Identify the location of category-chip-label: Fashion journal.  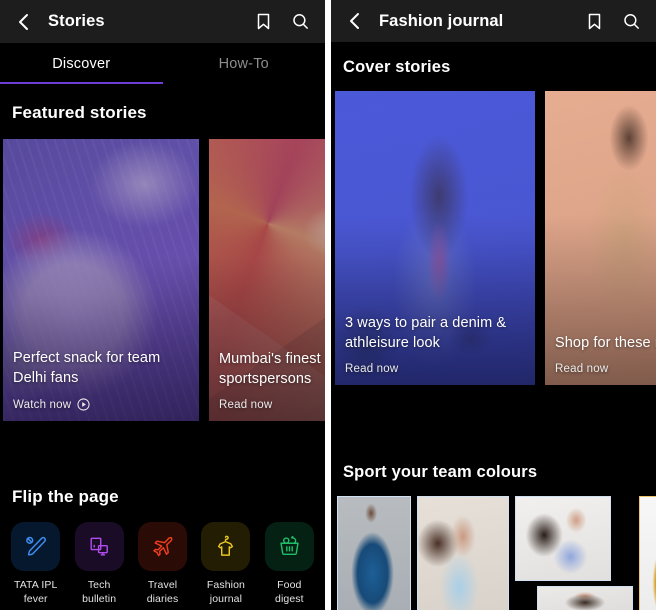
(225, 592).